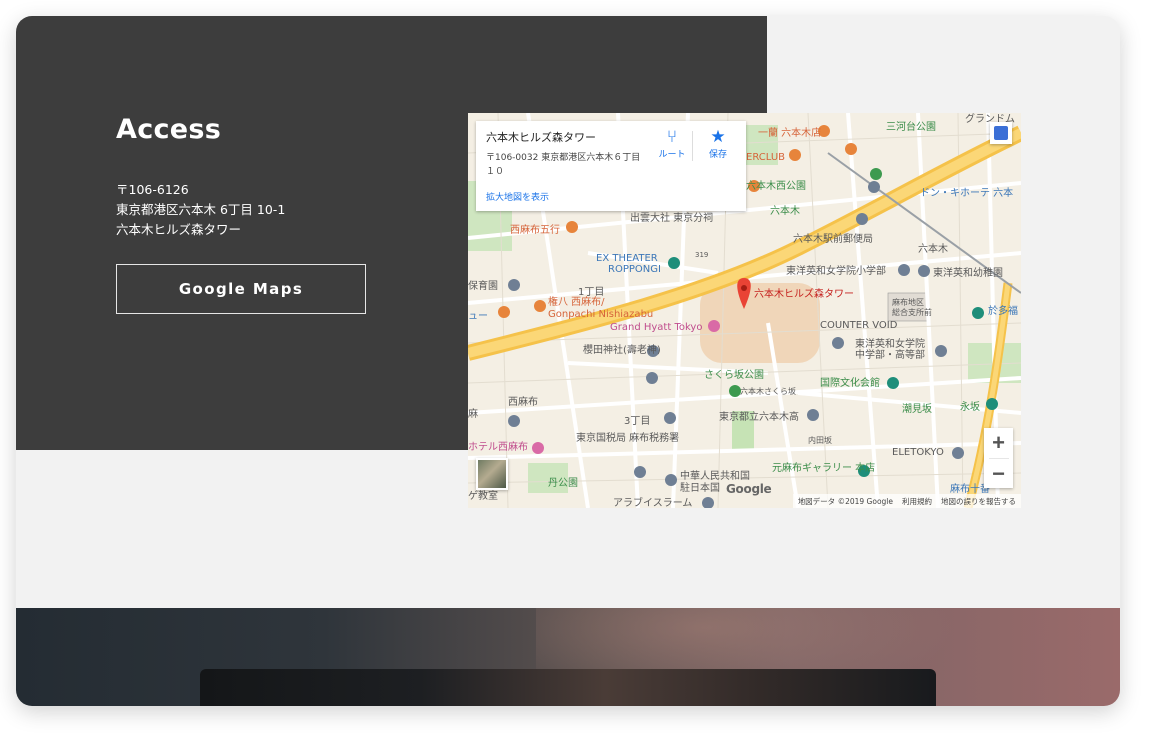  Describe the element at coordinates (833, 239) in the screenshot. I see `map-label: 六本木駅前郵便局` at that location.